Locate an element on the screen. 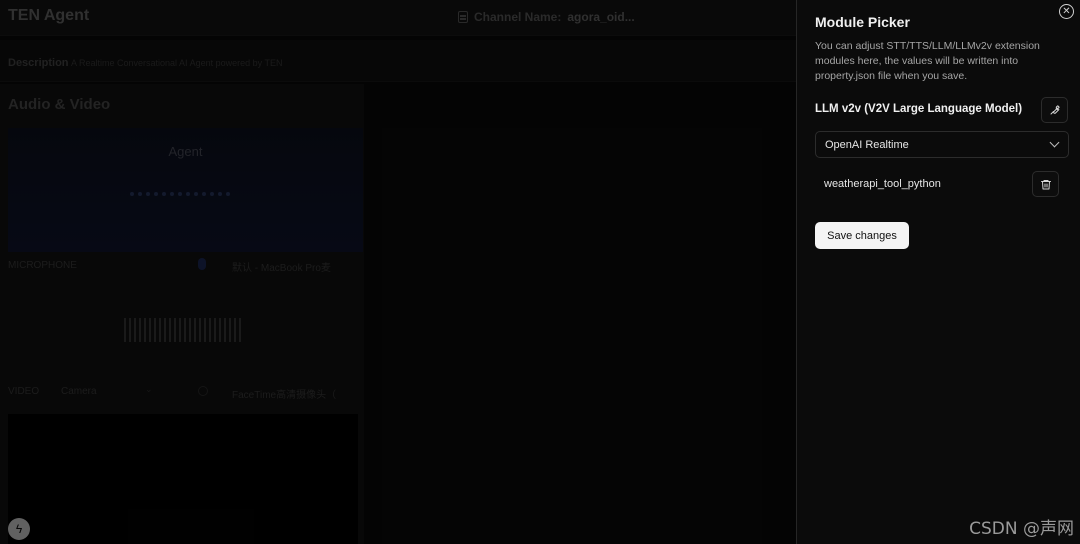  watermark: CSDN @声网 is located at coordinates (1021, 529).